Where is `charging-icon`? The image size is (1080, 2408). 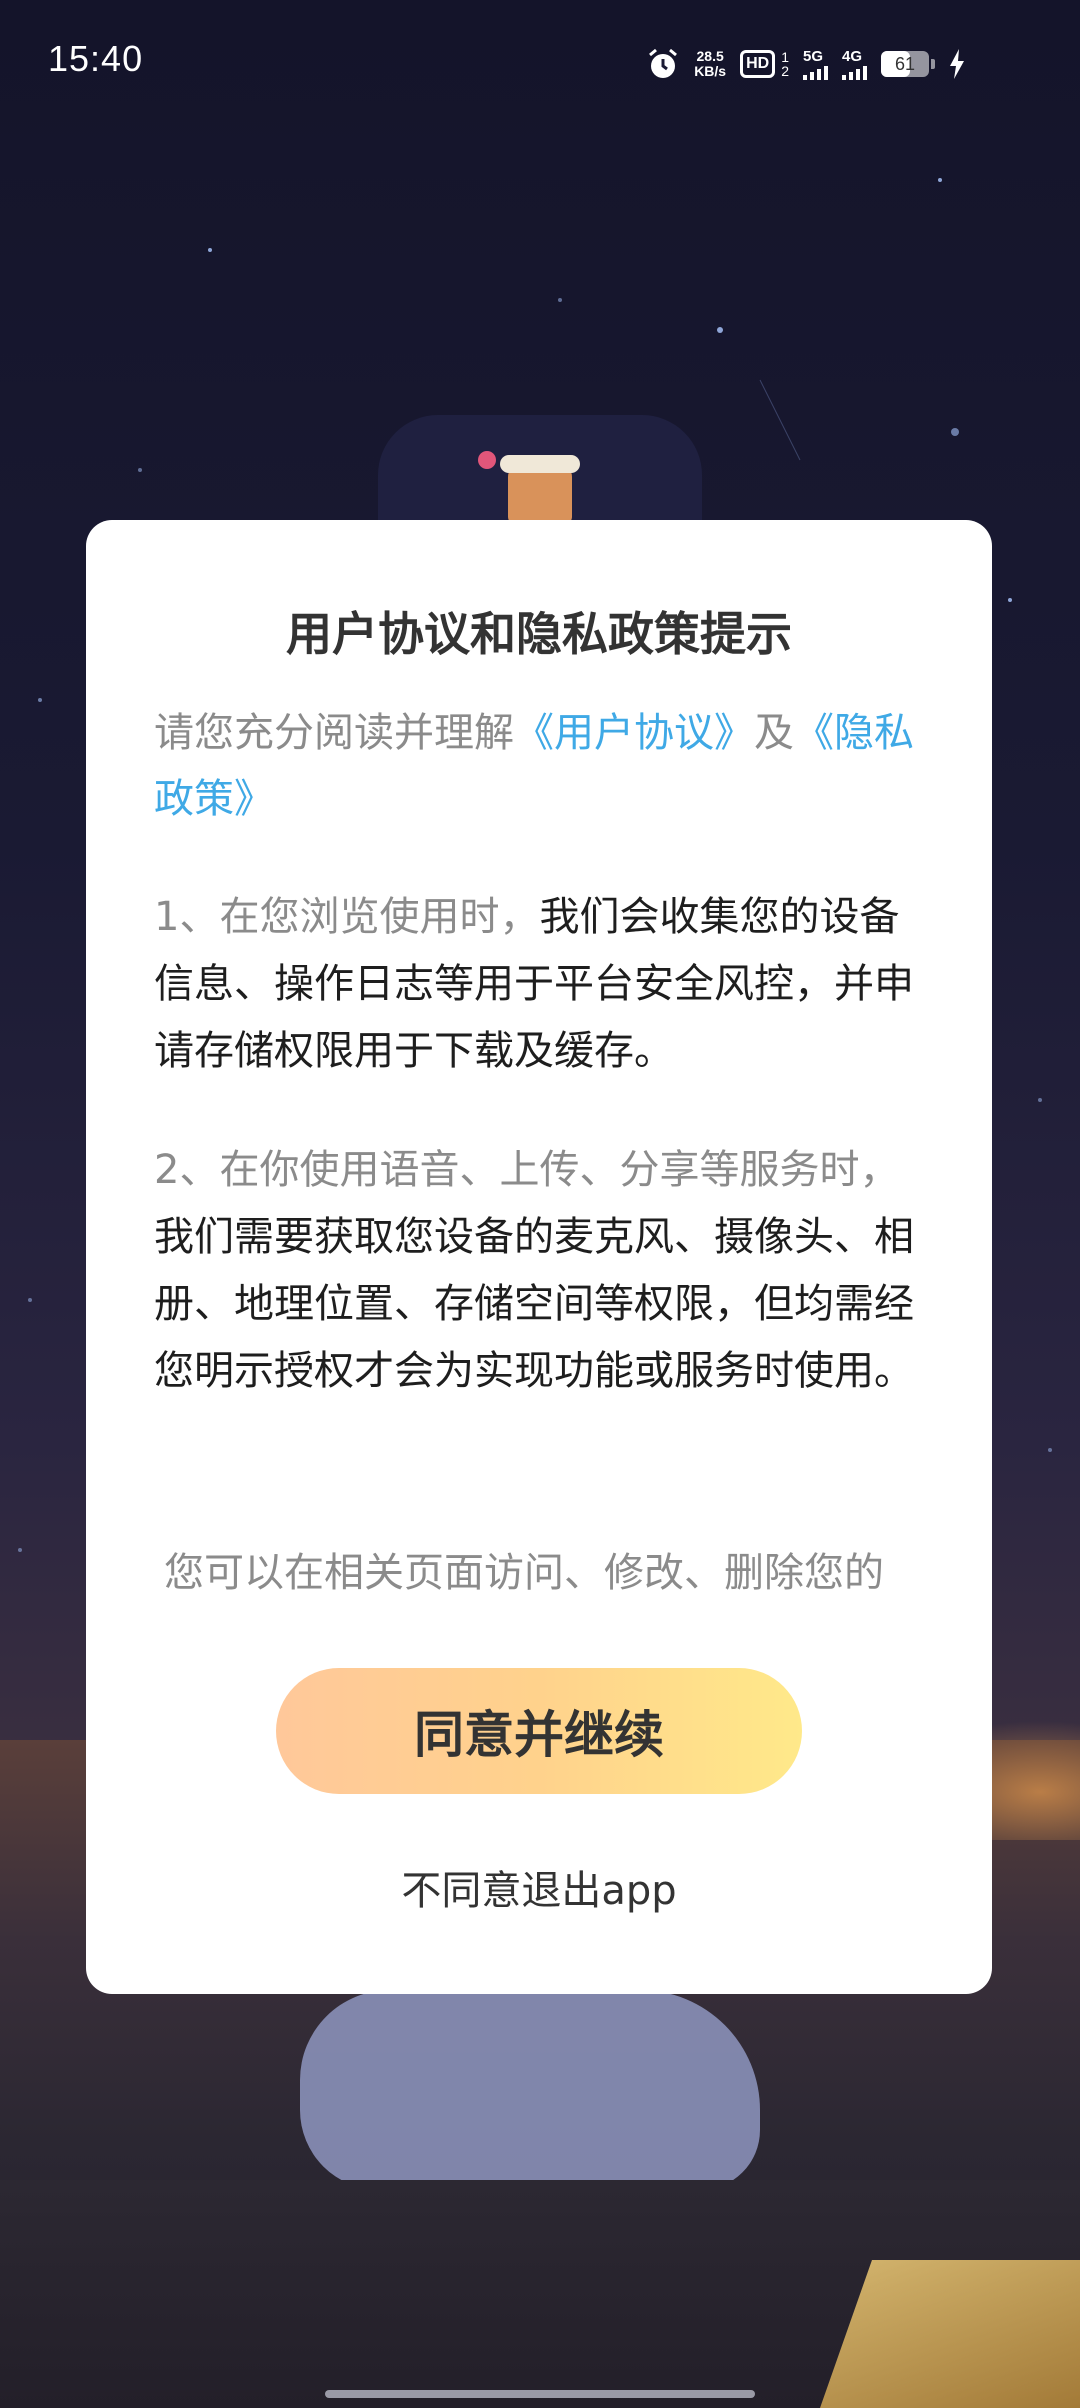
charging-icon is located at coordinates (957, 64).